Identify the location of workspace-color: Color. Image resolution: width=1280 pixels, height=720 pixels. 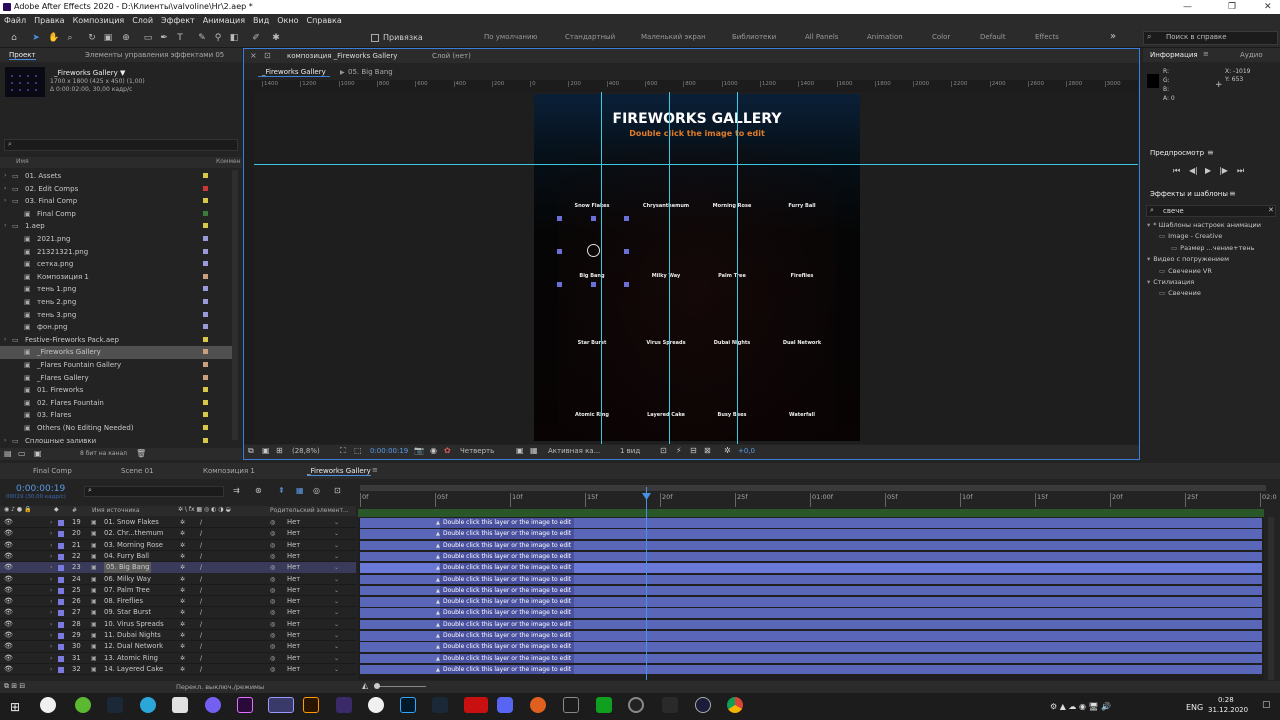
(941, 37).